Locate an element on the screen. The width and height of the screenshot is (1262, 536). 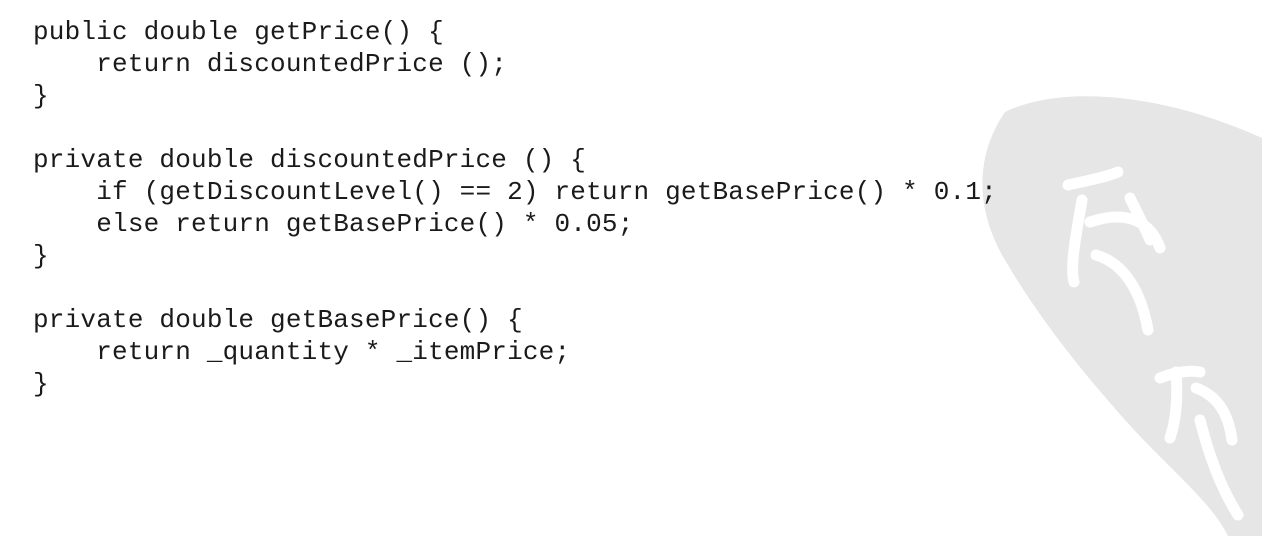
code-line: return discountedPrice (); is located at coordinates (270, 64).